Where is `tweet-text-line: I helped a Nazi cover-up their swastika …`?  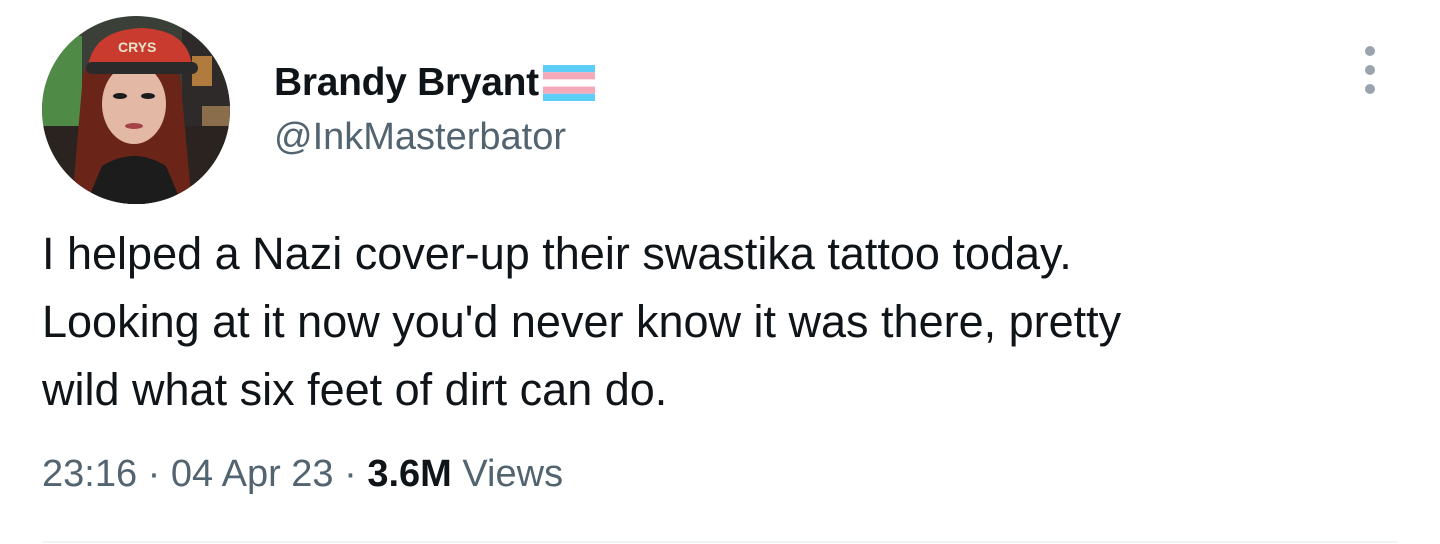 tweet-text-line: I helped a Nazi cover-up their swastika … is located at coordinates (557, 253).